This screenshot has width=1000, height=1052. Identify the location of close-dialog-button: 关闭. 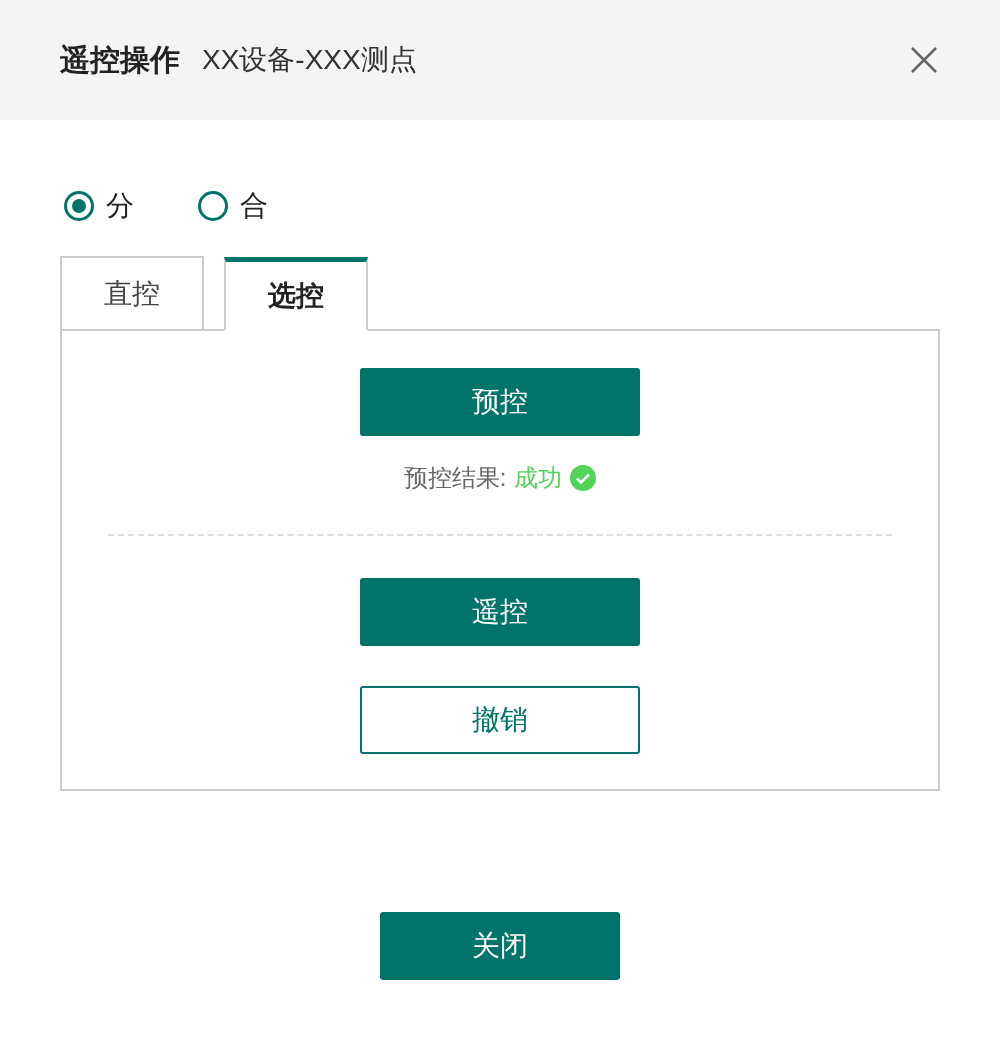
(500, 946).